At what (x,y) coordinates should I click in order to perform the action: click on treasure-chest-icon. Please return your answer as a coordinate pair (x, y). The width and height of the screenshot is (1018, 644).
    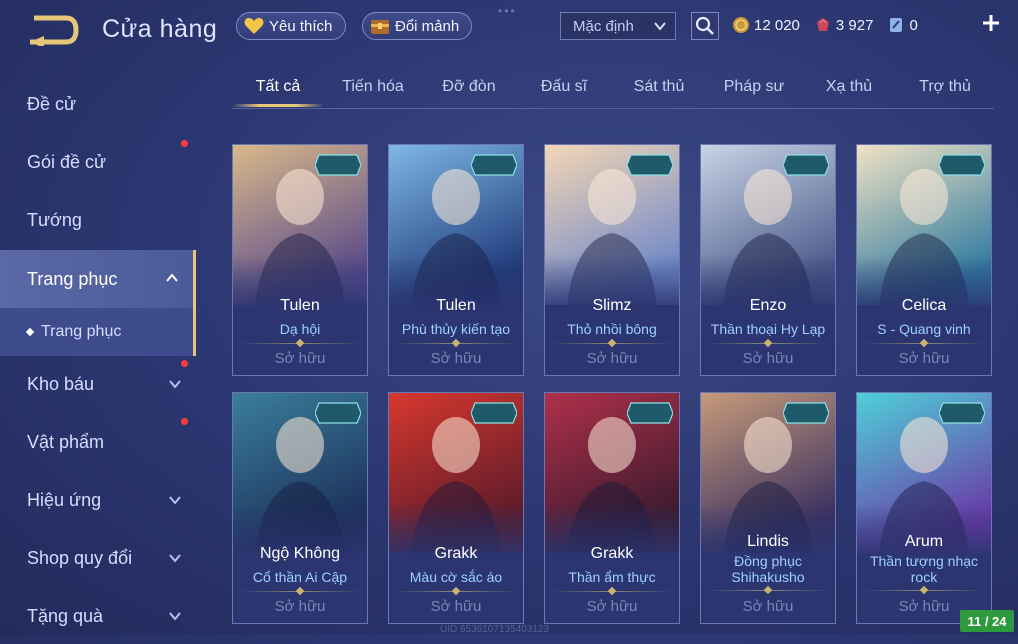
    Looking at the image, I should click on (380, 27).